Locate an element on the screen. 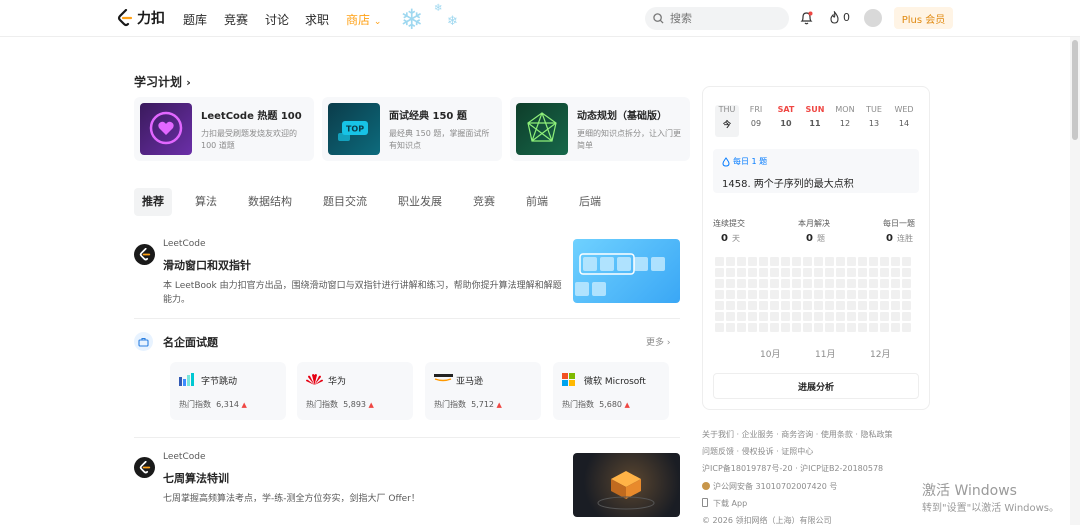 The image size is (1080, 526). search-input is located at coordinates (720, 18).